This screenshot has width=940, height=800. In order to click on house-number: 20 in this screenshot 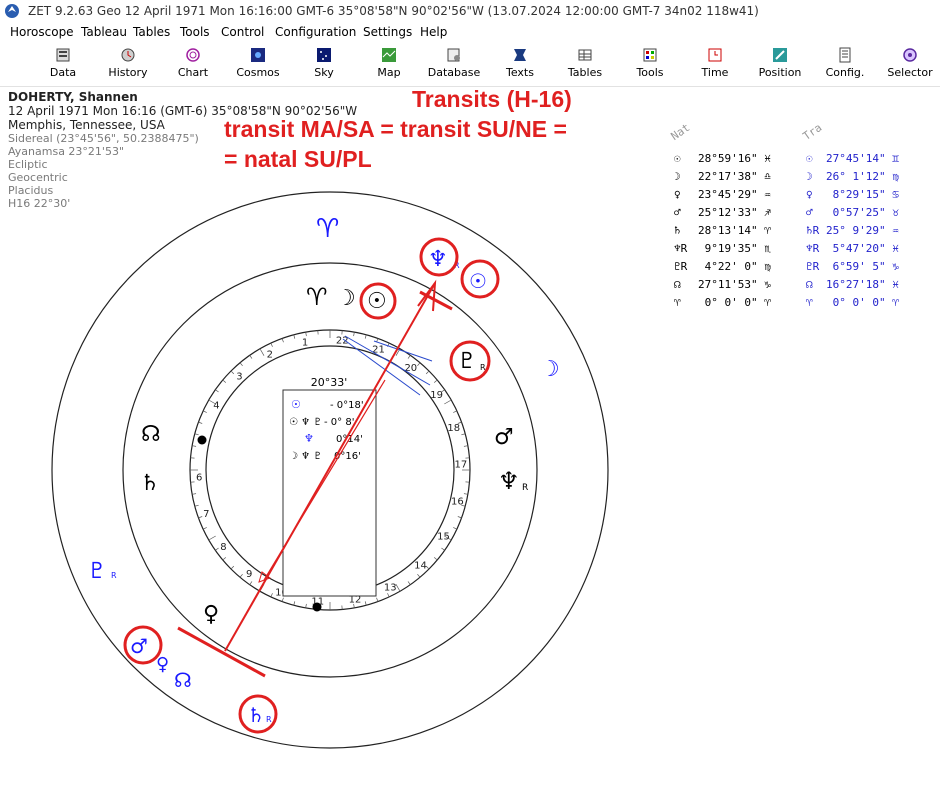, I will do `click(410, 368)`.